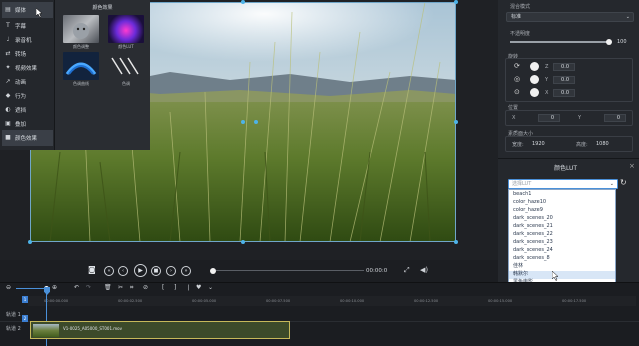 This screenshot has height=346, width=639. What do you see at coordinates (25, 318) in the screenshot?
I see `track-number-badge: 2` at bounding box center [25, 318].